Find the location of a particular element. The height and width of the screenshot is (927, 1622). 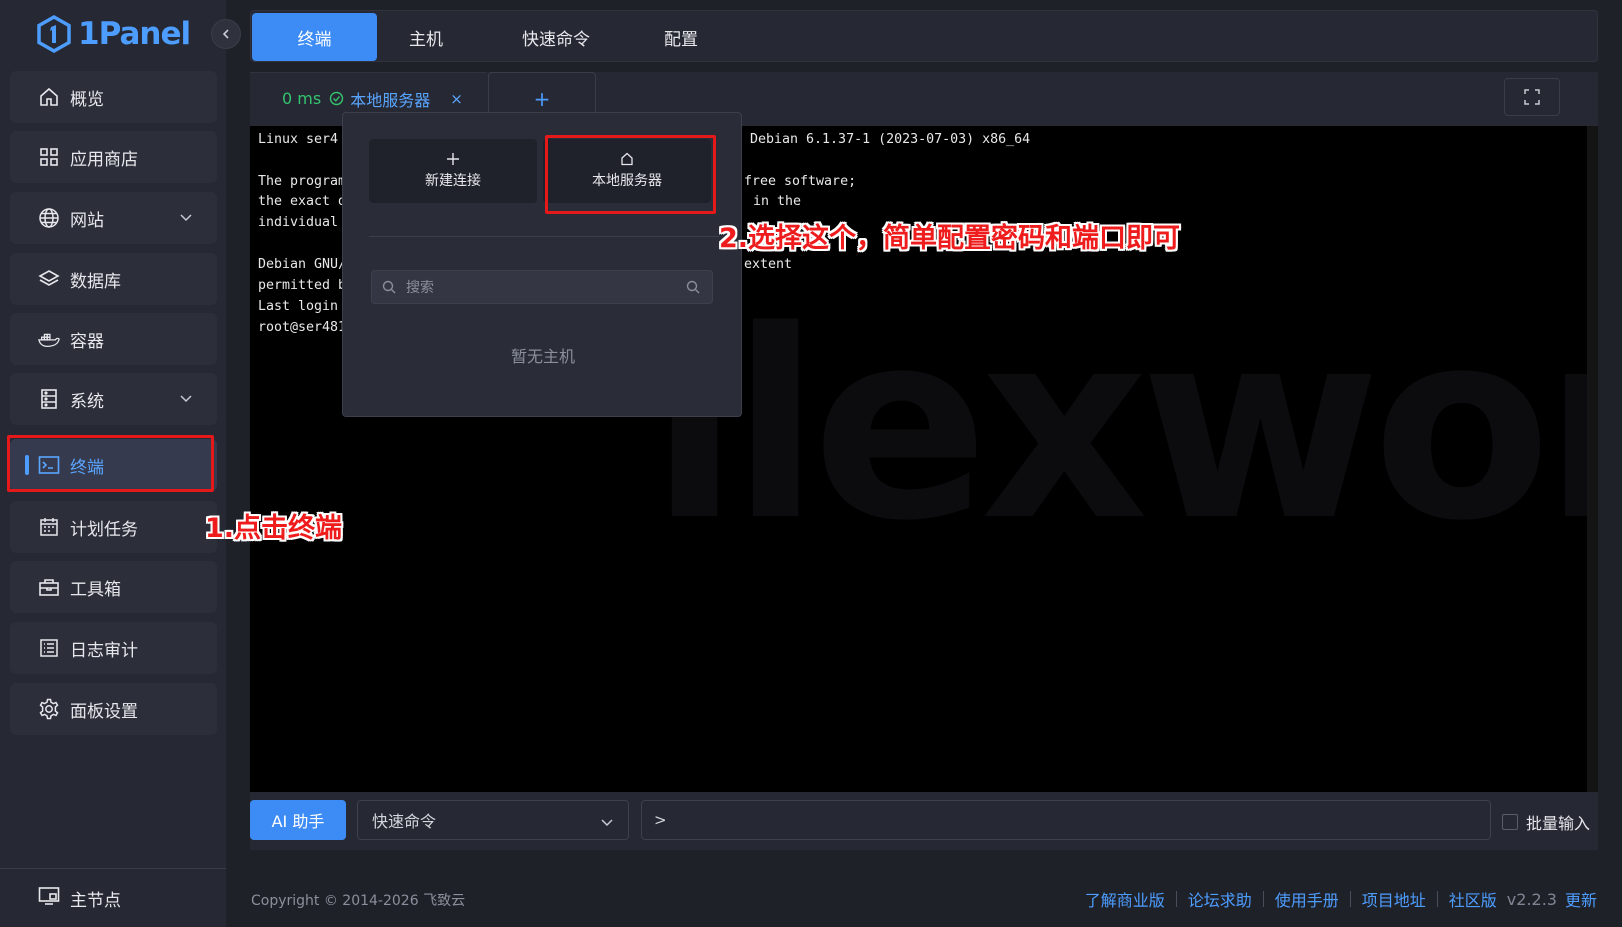

host-search-input: 搜索 is located at coordinates (542, 287).